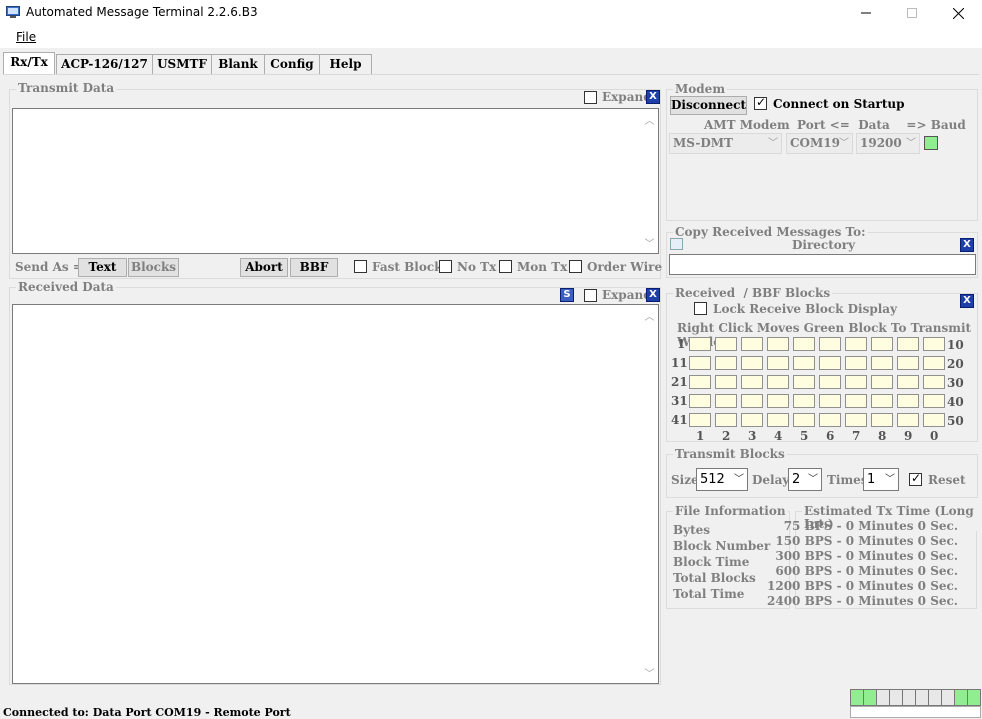 The height and width of the screenshot is (719, 982). What do you see at coordinates (703, 143) in the screenshot?
I see `amt-modem-value: MS-DMT` at bounding box center [703, 143].